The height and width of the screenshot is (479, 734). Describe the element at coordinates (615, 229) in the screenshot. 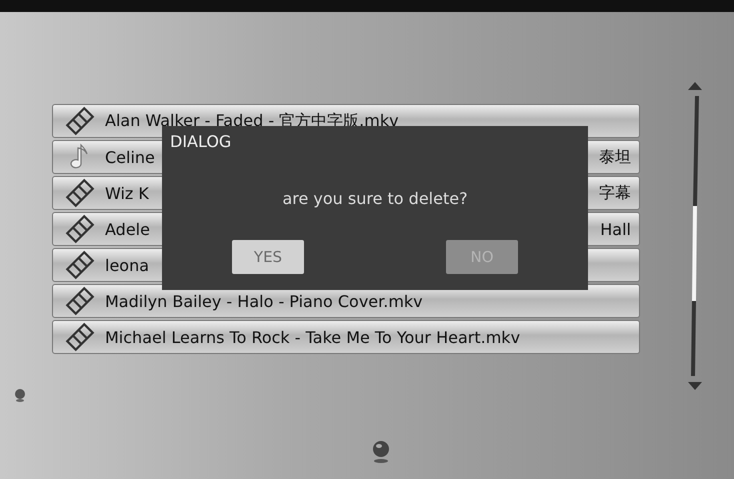

I see `file-name: Hall` at that location.